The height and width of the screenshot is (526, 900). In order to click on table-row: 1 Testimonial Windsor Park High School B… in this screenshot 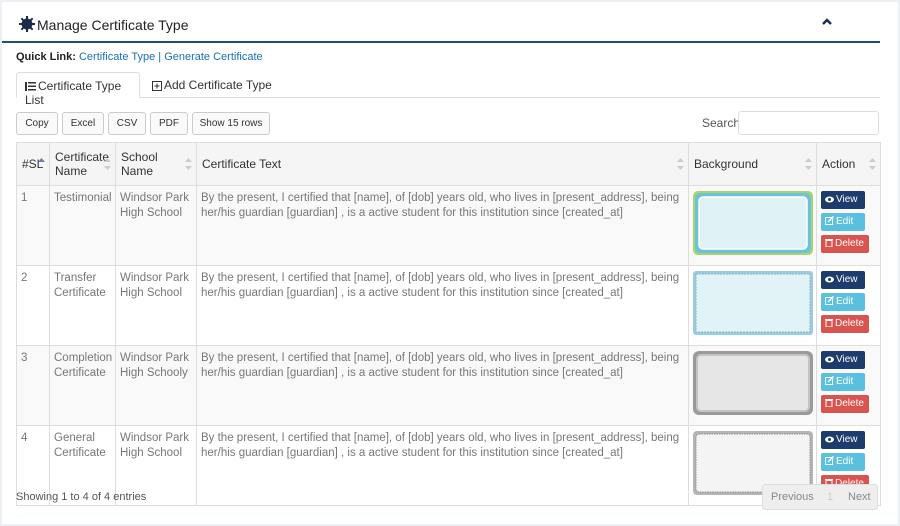, I will do `click(448, 225)`.